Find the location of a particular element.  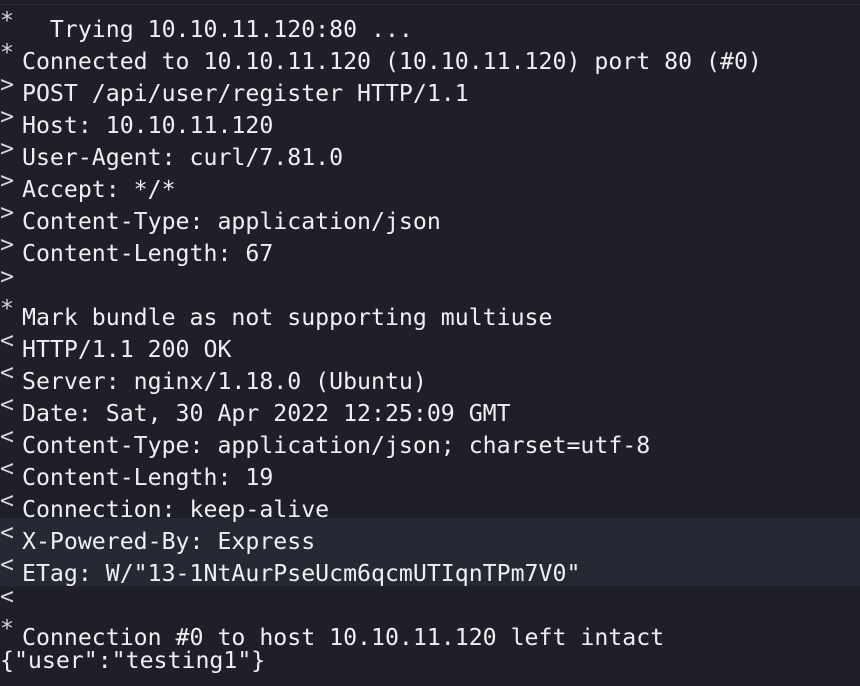

line-text: ETag: W/"13-1NtAurPseUcm6qcmUTIqnTPm7V0" is located at coordinates (301, 573).